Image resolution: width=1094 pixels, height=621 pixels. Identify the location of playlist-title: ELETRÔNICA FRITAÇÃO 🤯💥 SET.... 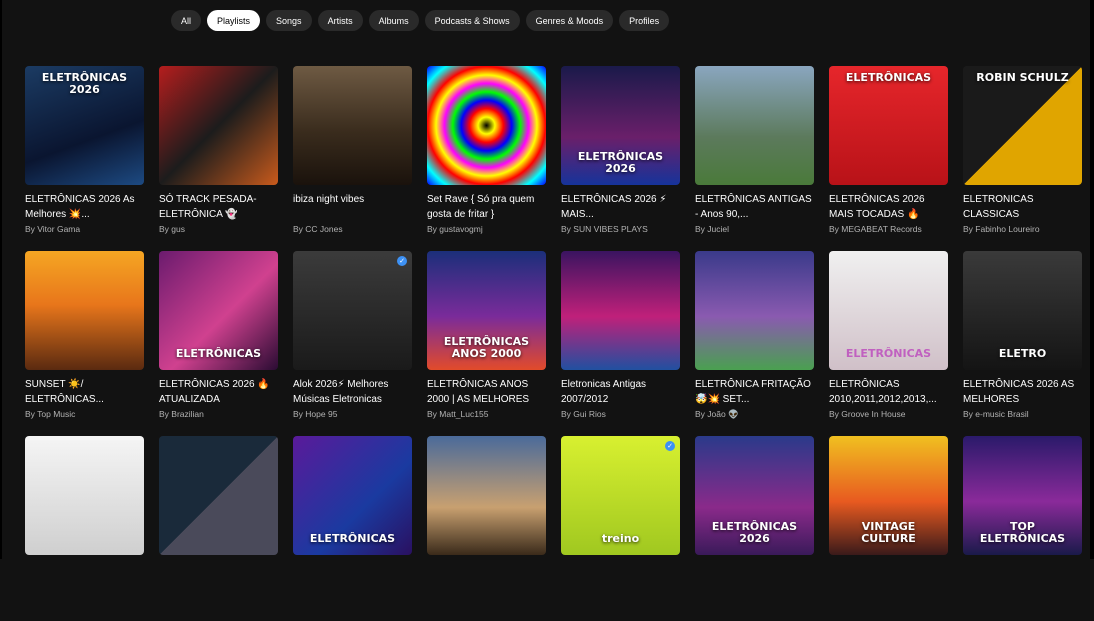
(754, 392).